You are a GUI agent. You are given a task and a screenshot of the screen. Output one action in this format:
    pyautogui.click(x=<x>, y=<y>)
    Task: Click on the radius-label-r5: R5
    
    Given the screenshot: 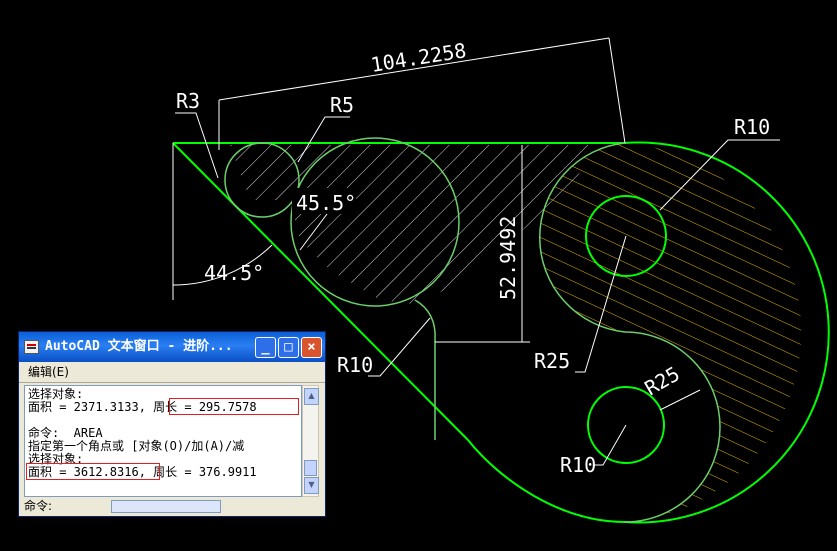 What is the action you would take?
    pyautogui.click(x=342, y=105)
    